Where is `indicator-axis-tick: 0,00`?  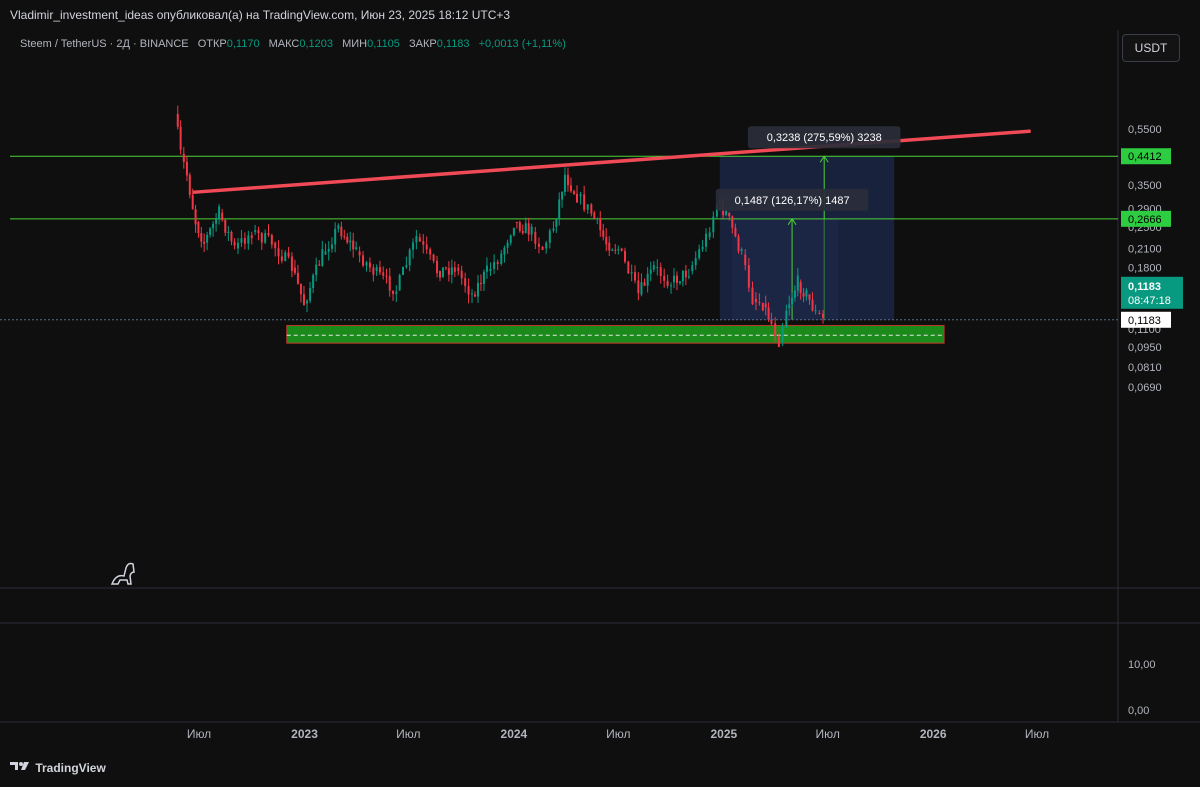
indicator-axis-tick: 0,00 is located at coordinates (1138, 711).